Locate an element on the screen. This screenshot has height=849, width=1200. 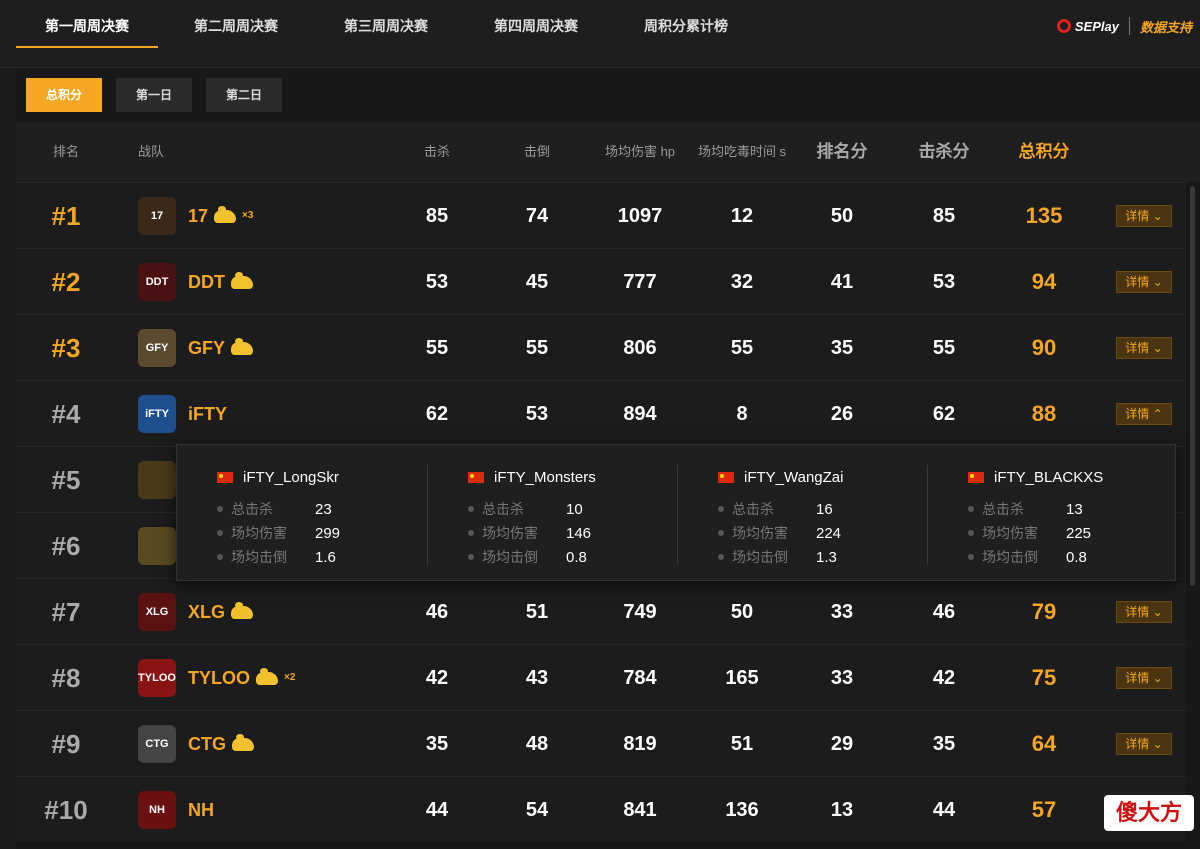
player-stat: 场均击倒 1.6 is located at coordinates (276, 557).